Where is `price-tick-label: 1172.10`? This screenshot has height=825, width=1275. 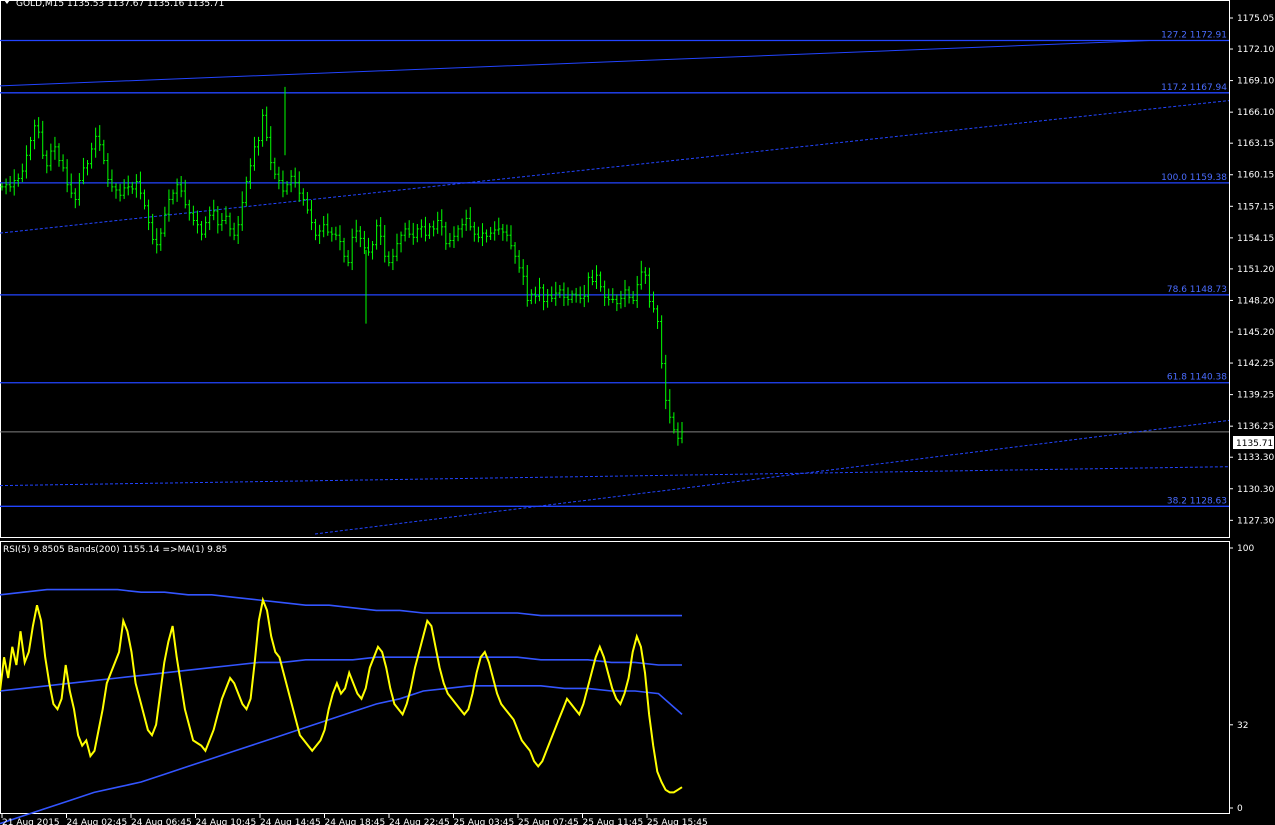
price-tick-label: 1172.10 is located at coordinates (1255, 50).